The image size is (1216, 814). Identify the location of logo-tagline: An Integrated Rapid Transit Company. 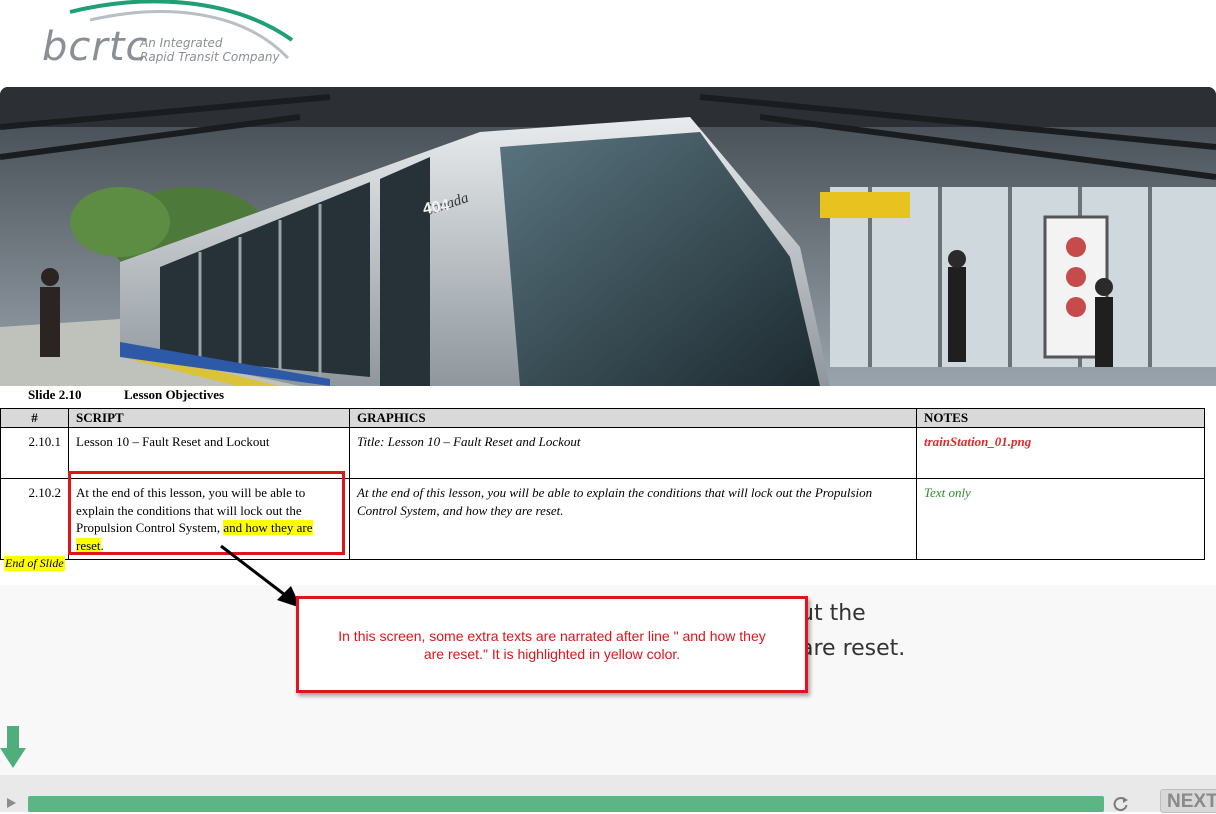
(215, 50).